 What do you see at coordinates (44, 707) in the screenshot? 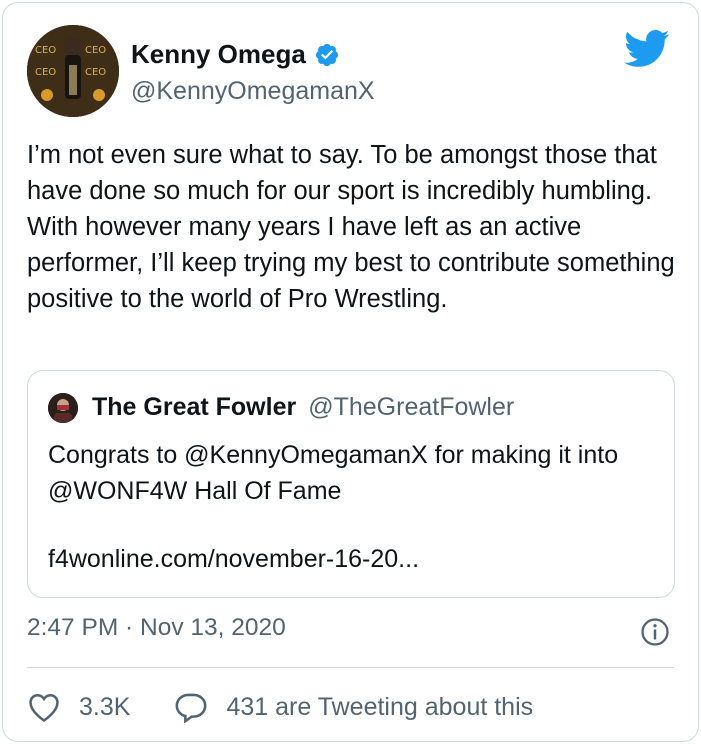
I see `heart-icon` at bounding box center [44, 707].